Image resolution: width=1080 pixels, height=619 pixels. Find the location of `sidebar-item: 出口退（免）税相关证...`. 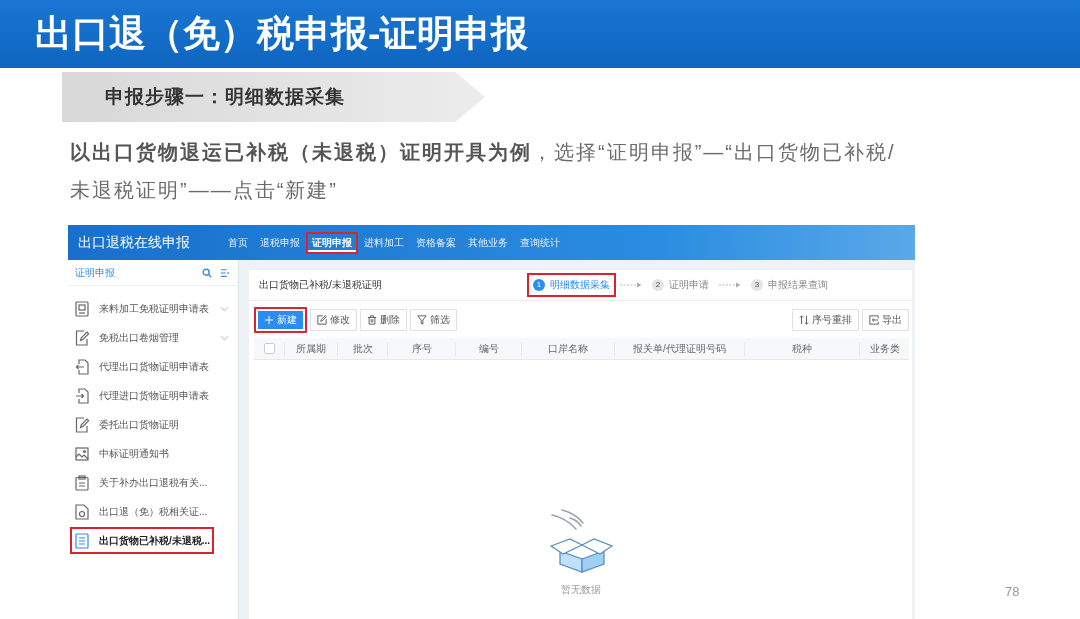

sidebar-item: 出口退（免）税相关证... is located at coordinates (142, 511).